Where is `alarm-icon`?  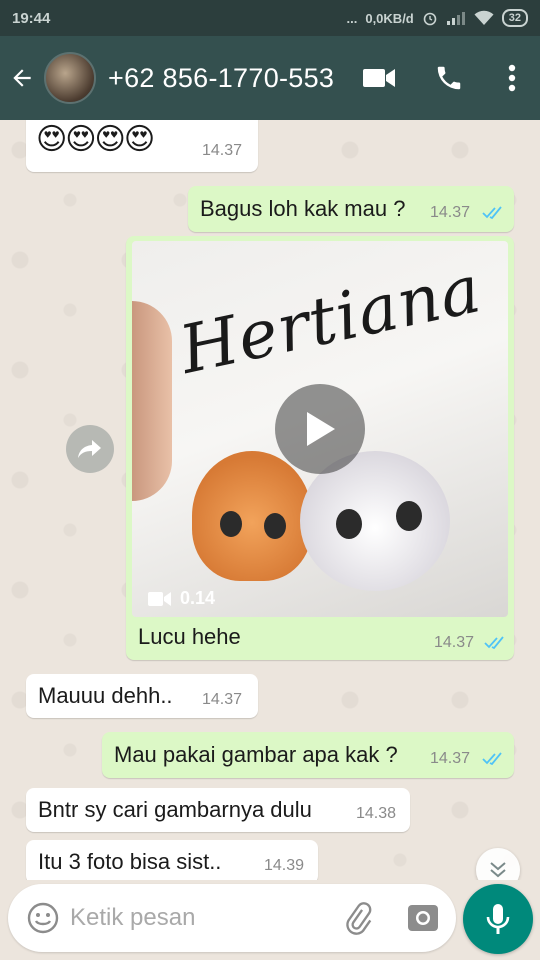
alarm-icon is located at coordinates (430, 19).